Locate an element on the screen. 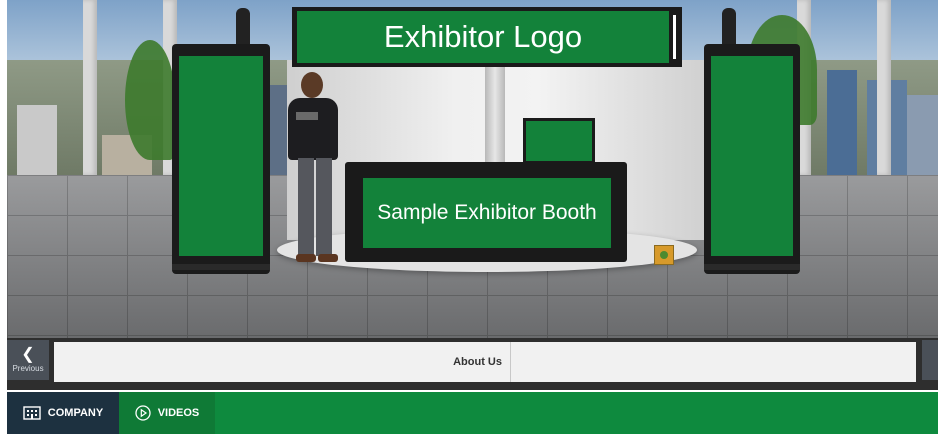  previous-button: ❮ Previous is located at coordinates (28, 360).